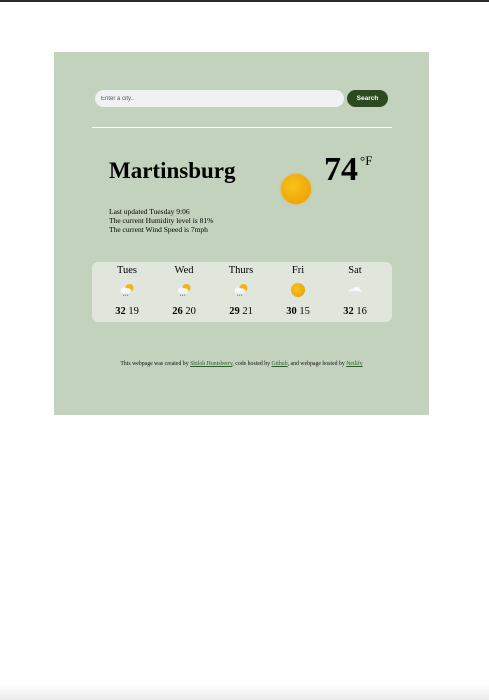 The height and width of the screenshot is (700, 489). Describe the element at coordinates (234, 311) in the screenshot. I see `forecast-high: 29` at that location.